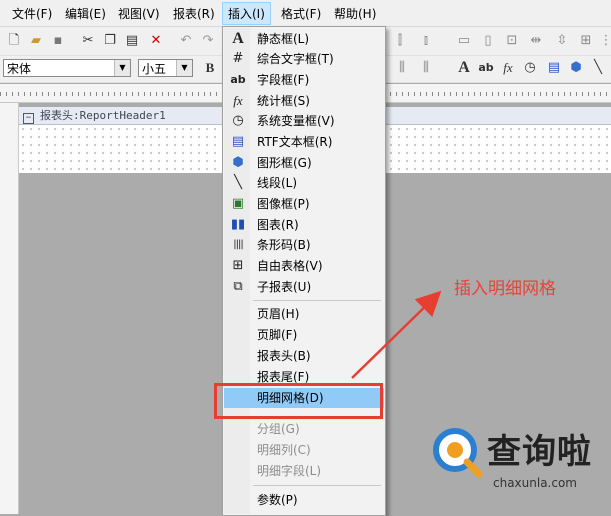  What do you see at coordinates (458, 453) in the screenshot?
I see `search-logo-icon` at bounding box center [458, 453].